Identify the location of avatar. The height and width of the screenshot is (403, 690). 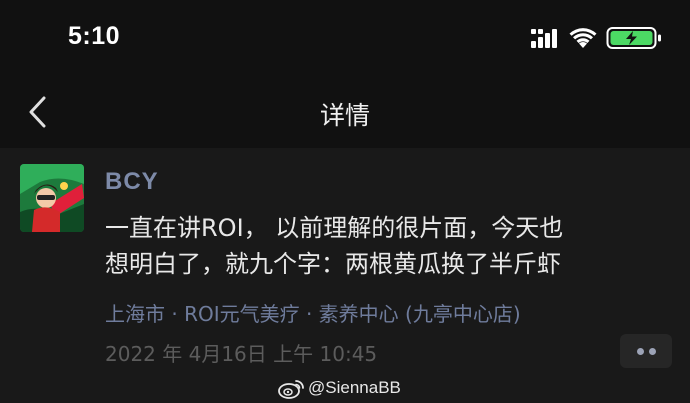
(52, 198).